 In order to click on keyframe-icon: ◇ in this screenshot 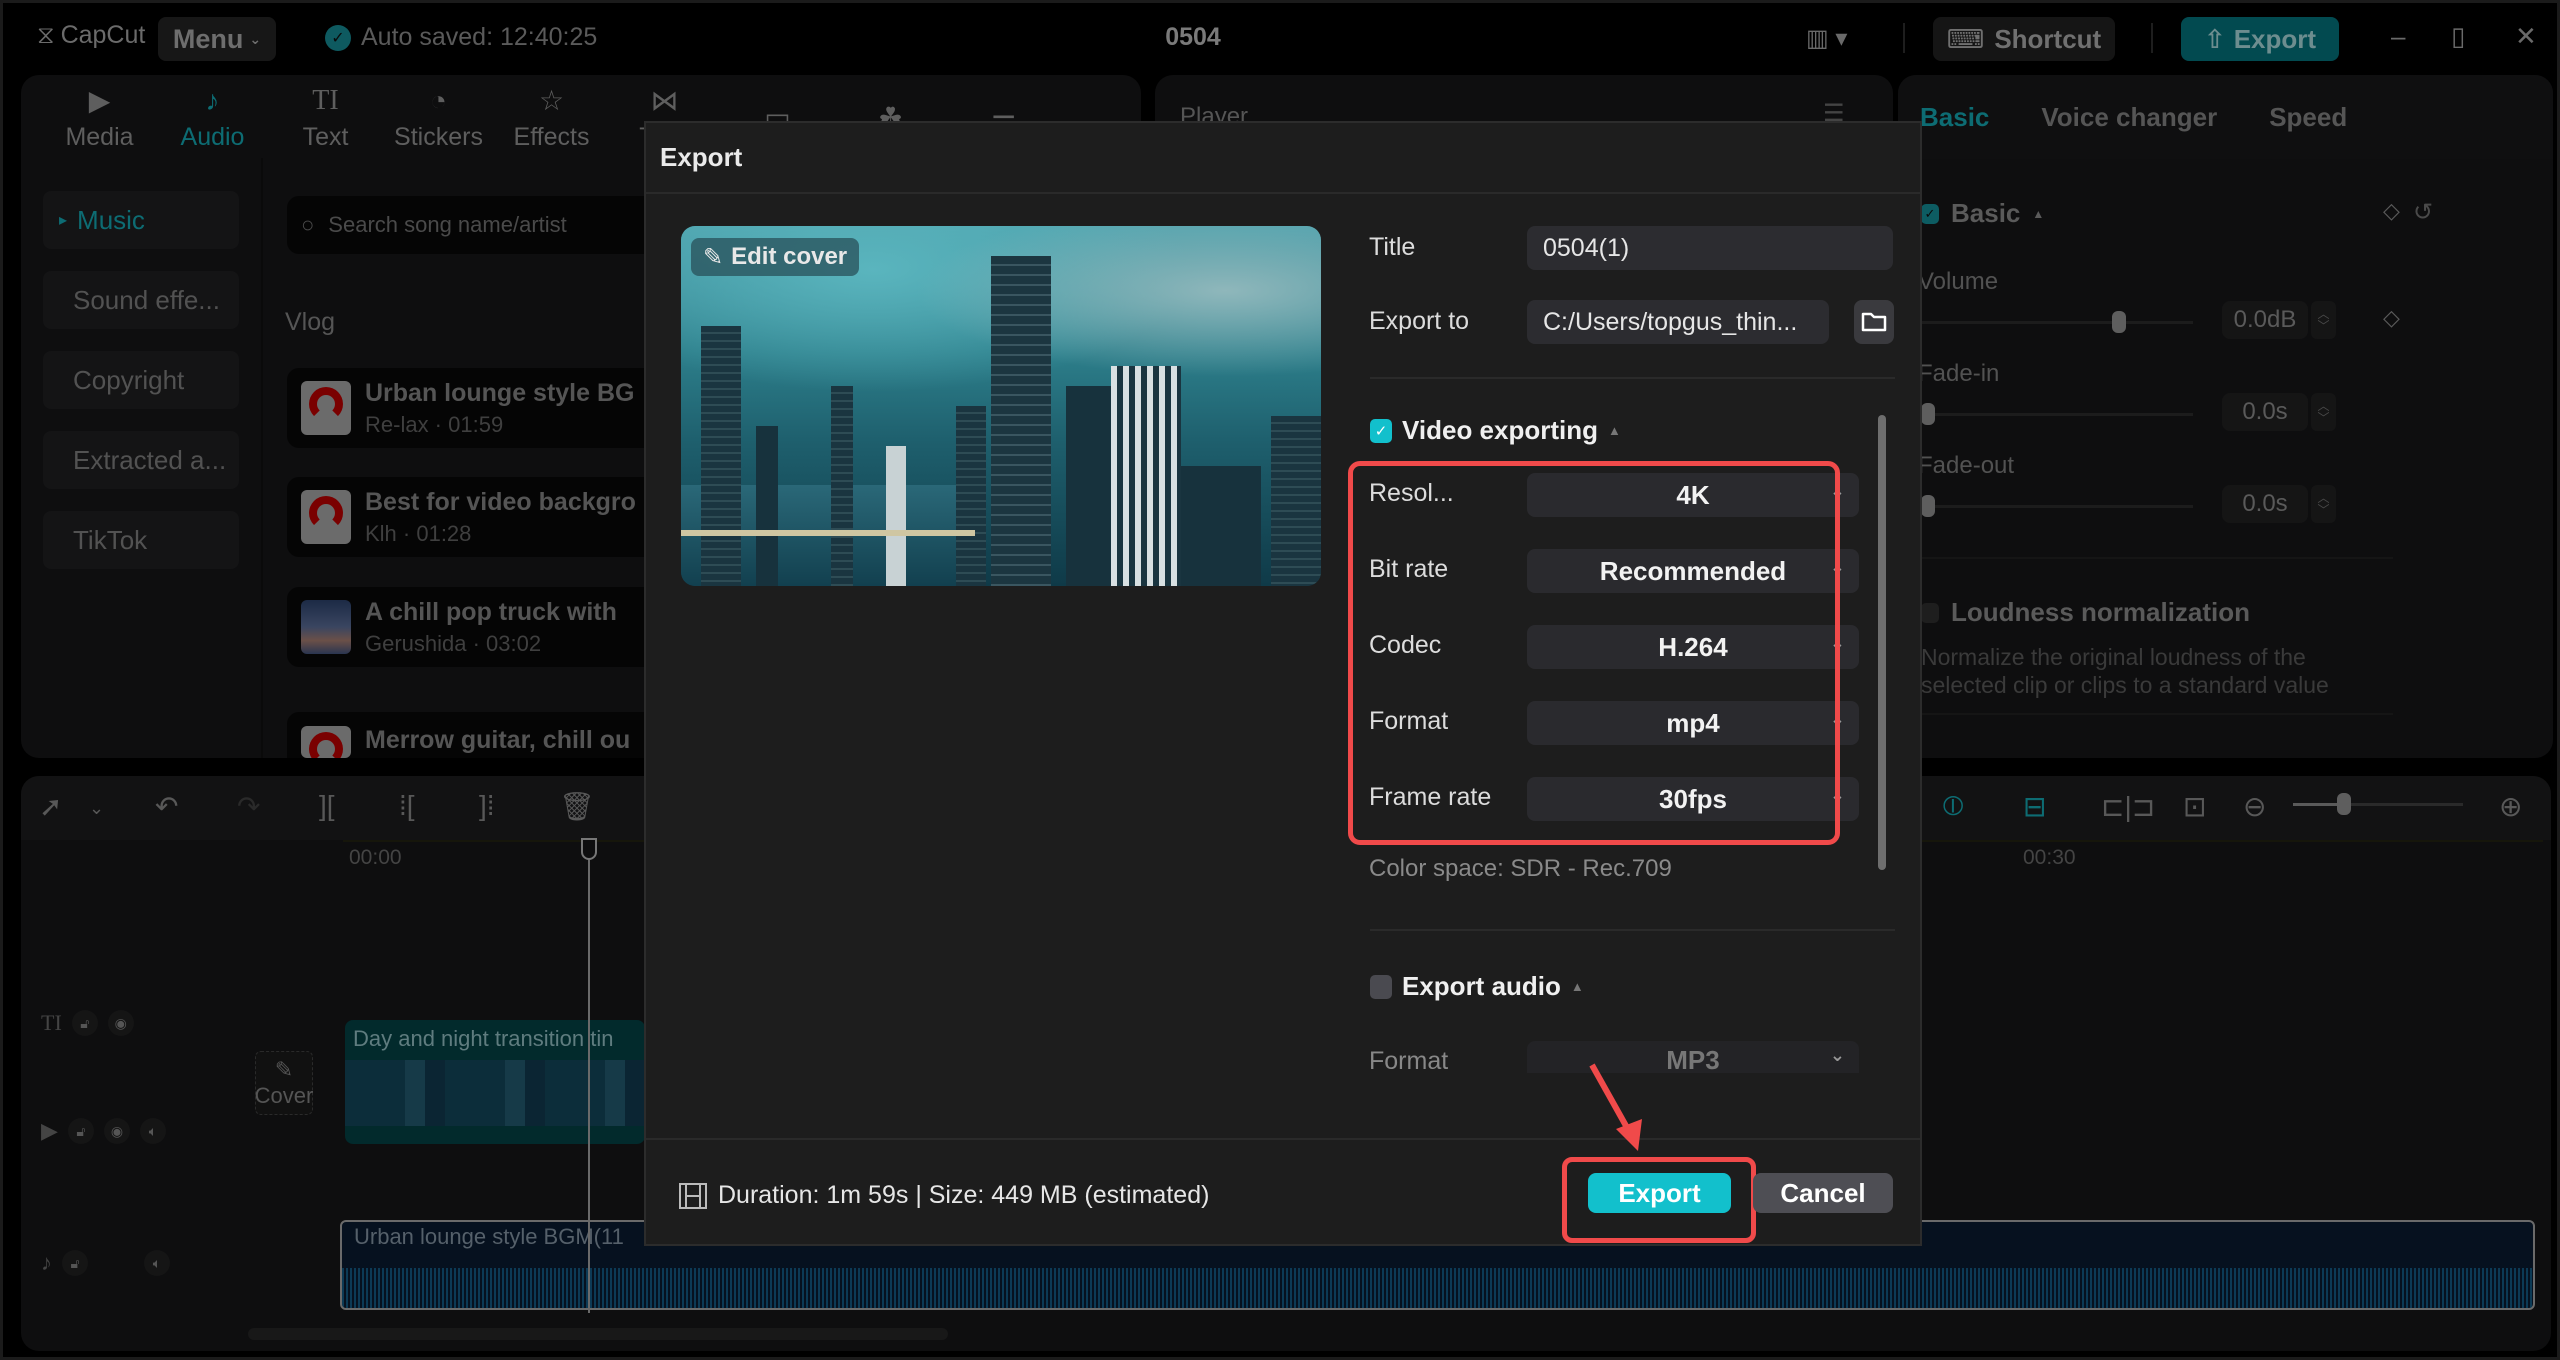, I will do `click(2391, 211)`.